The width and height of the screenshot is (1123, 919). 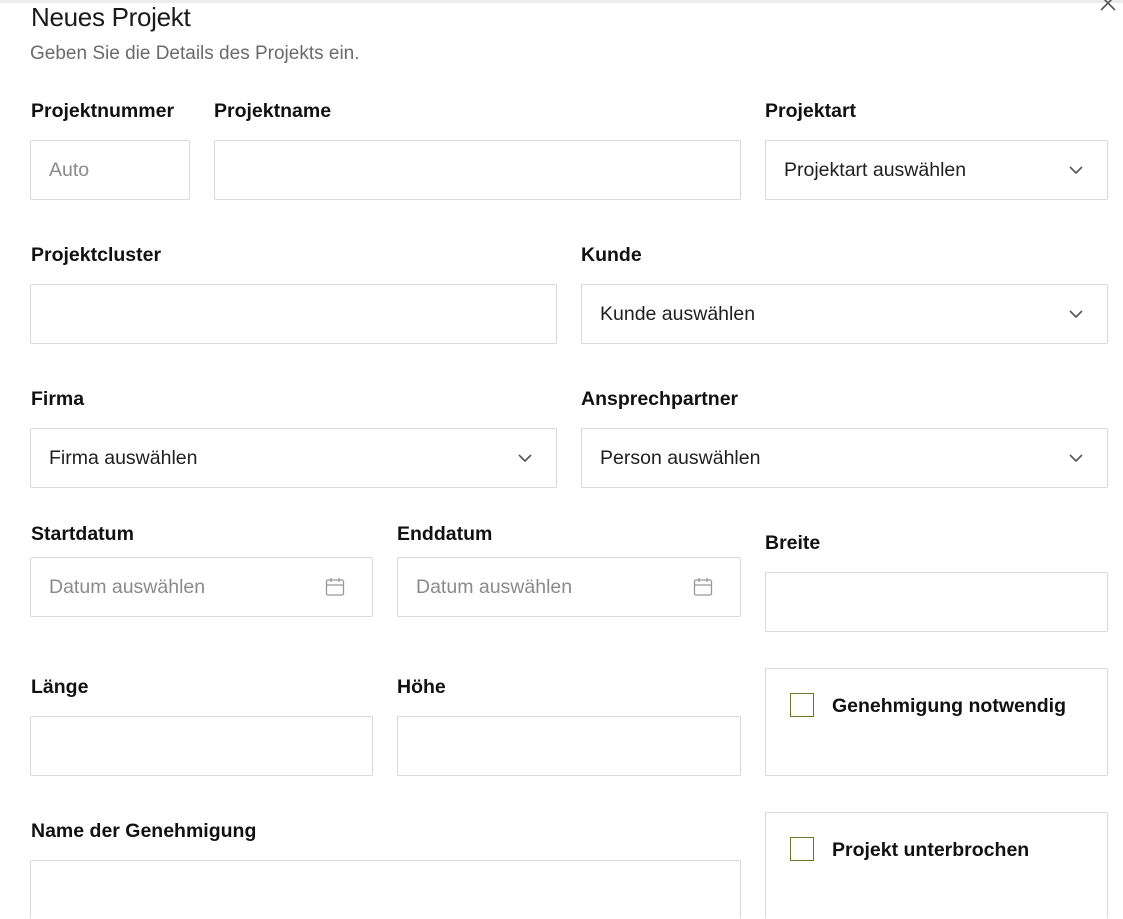 I want to click on hoehe-label: Höhe, so click(x=421, y=687).